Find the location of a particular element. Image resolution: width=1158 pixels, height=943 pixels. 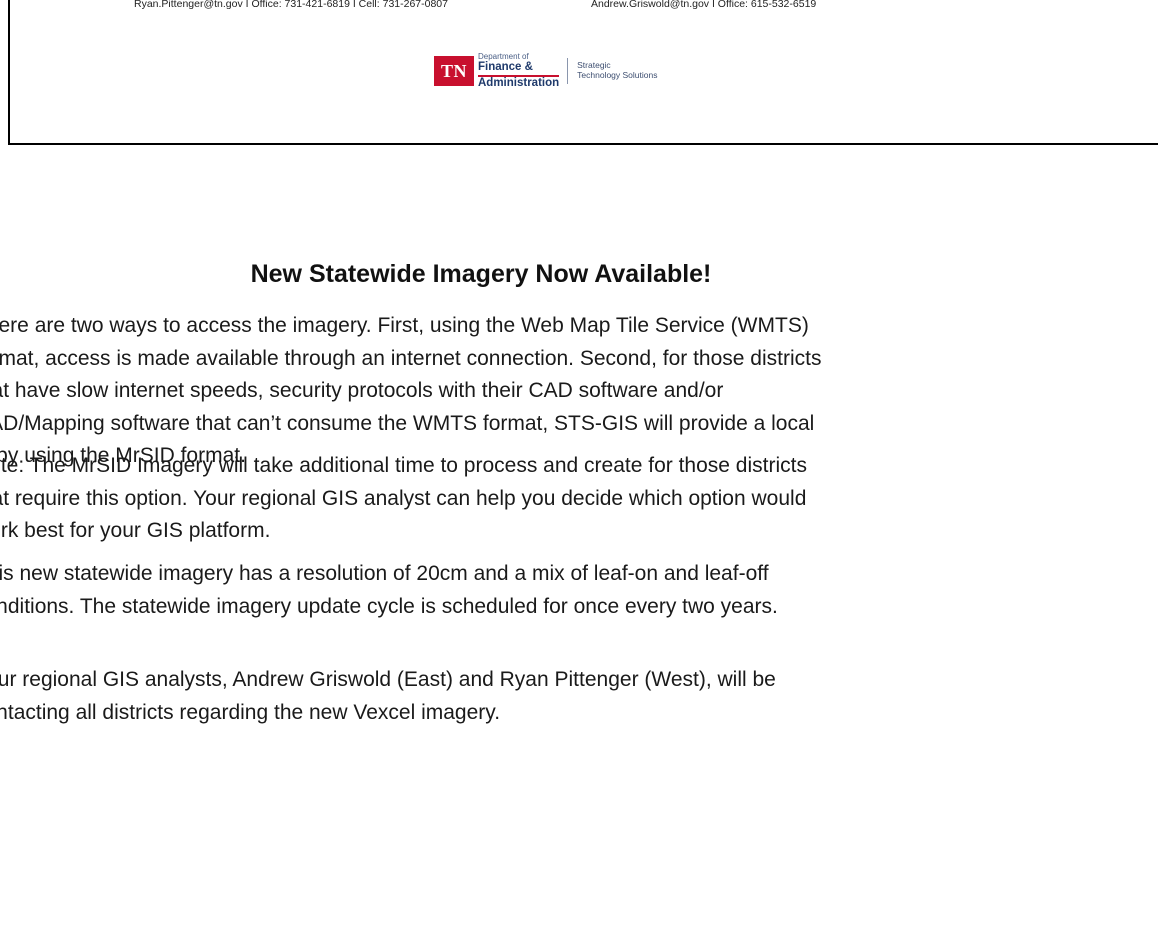

unit-name: Strategic Technology Solutions is located at coordinates (617, 70).